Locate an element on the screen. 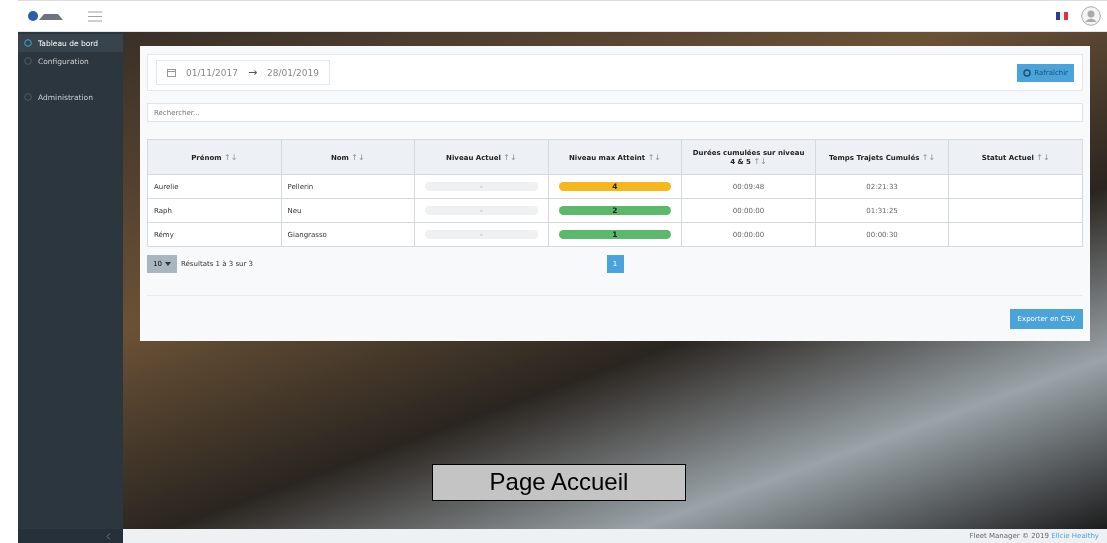 Image resolution: width=1107 pixels, height=543 pixels. caption-label: Page Accueil is located at coordinates (559, 482).